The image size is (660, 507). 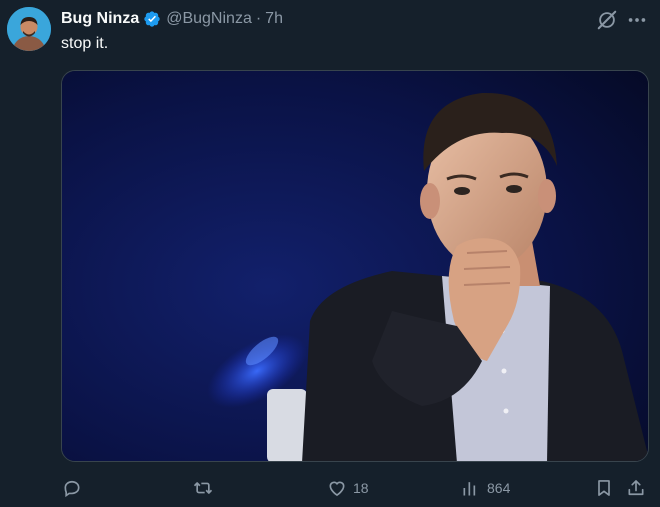 What do you see at coordinates (152, 19) in the screenshot?
I see `verified-badge-icon` at bounding box center [152, 19].